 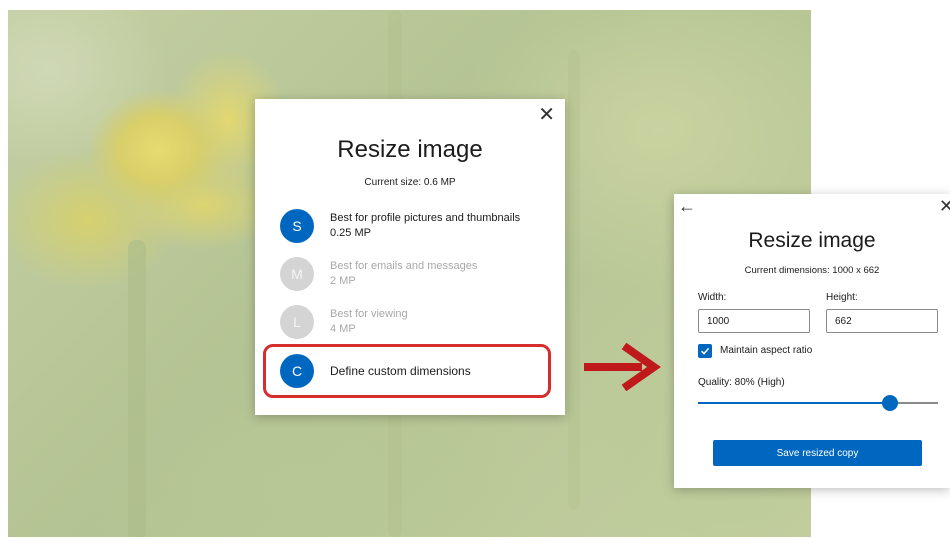 What do you see at coordinates (794, 403) in the screenshot?
I see `quality-slider-fill` at bounding box center [794, 403].